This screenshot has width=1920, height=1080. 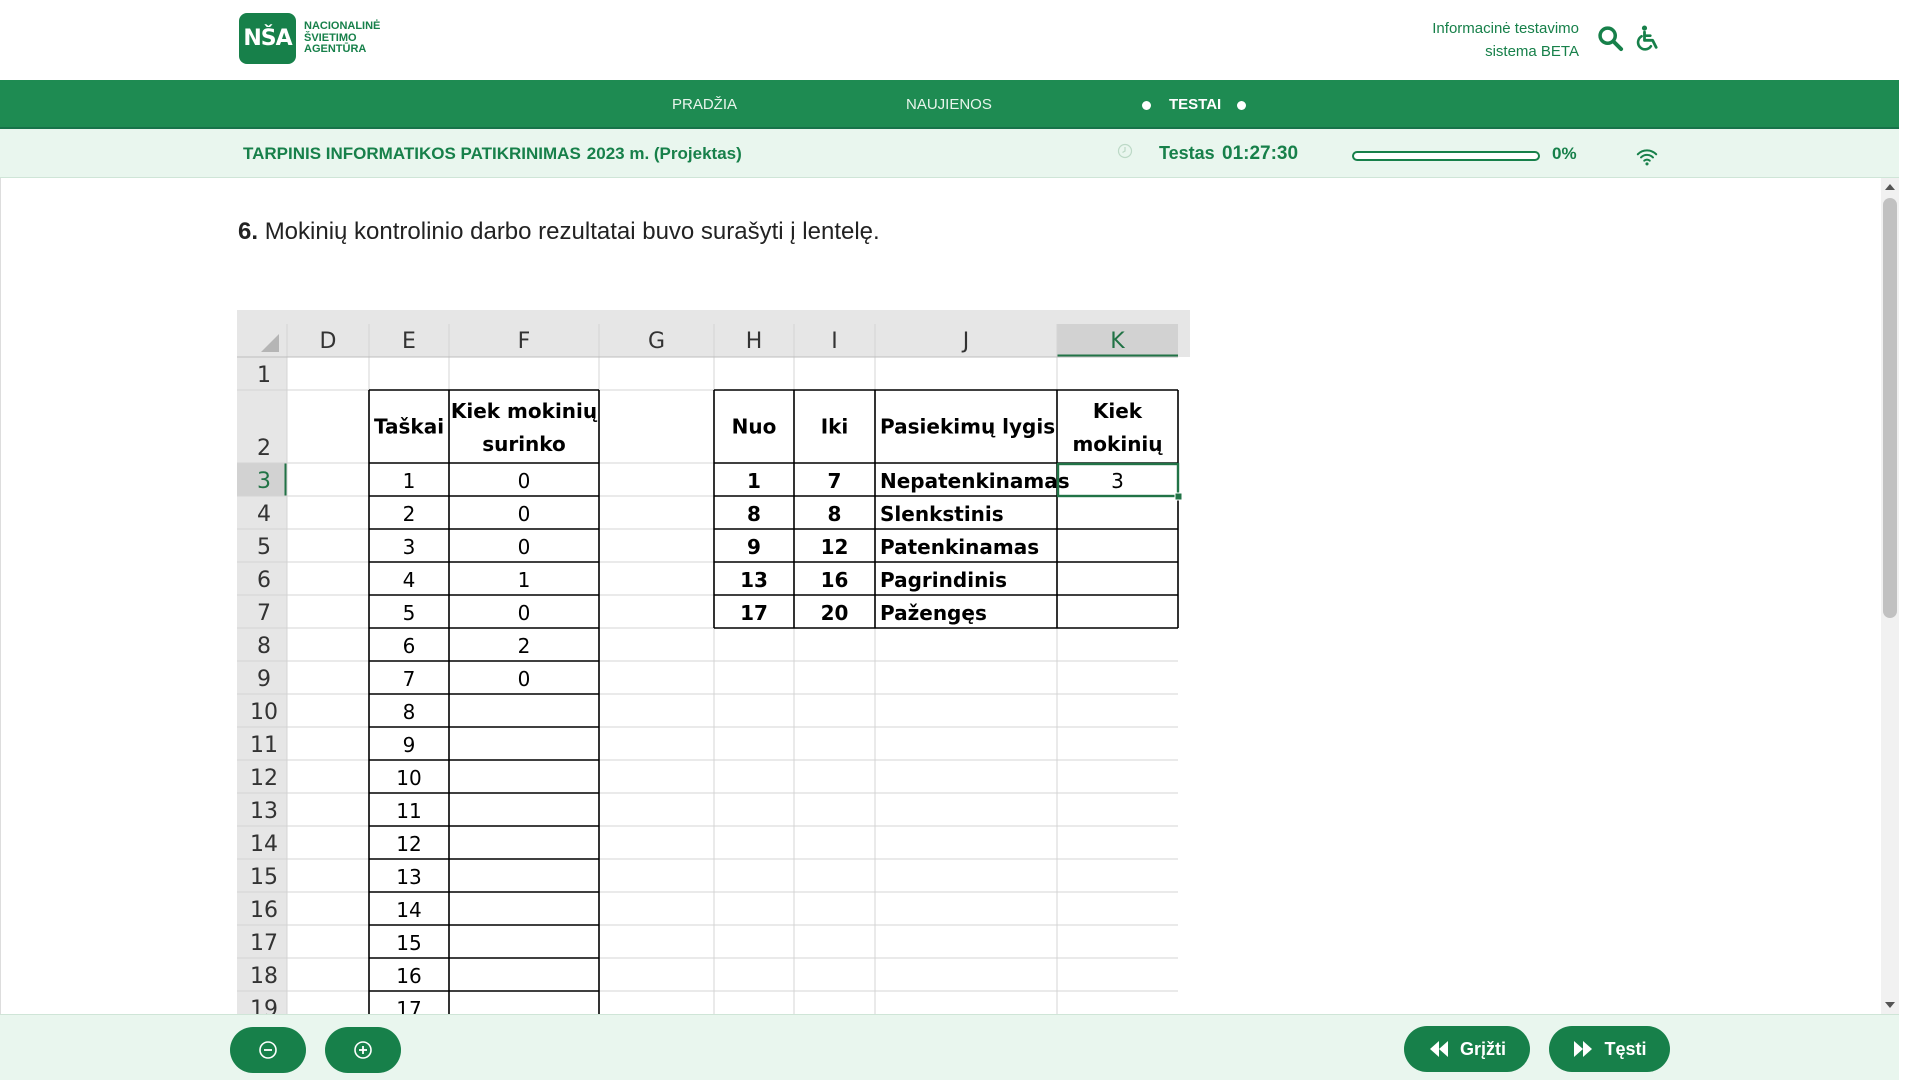 I want to click on test-timer: 01:27:30, so click(x=1260, y=153).